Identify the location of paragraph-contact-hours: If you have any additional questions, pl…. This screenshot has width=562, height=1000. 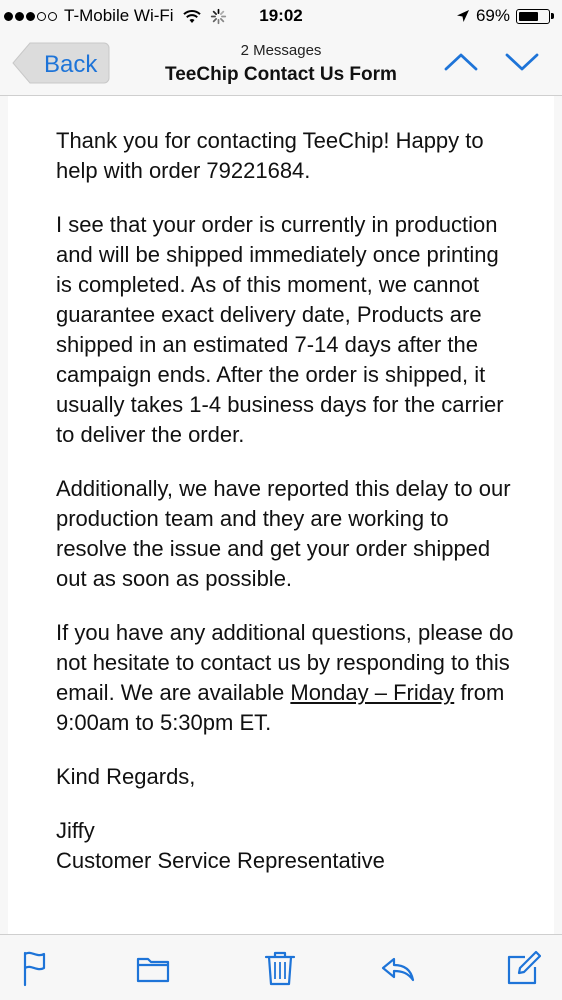
(286, 678).